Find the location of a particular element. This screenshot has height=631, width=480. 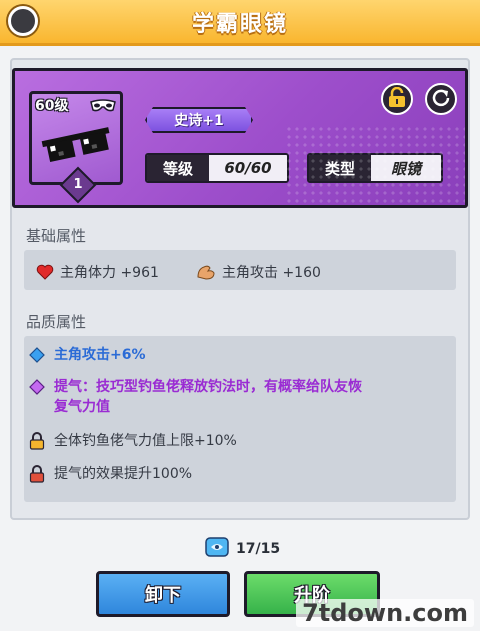

page-title: 学霸眼镜 is located at coordinates (239, 24).